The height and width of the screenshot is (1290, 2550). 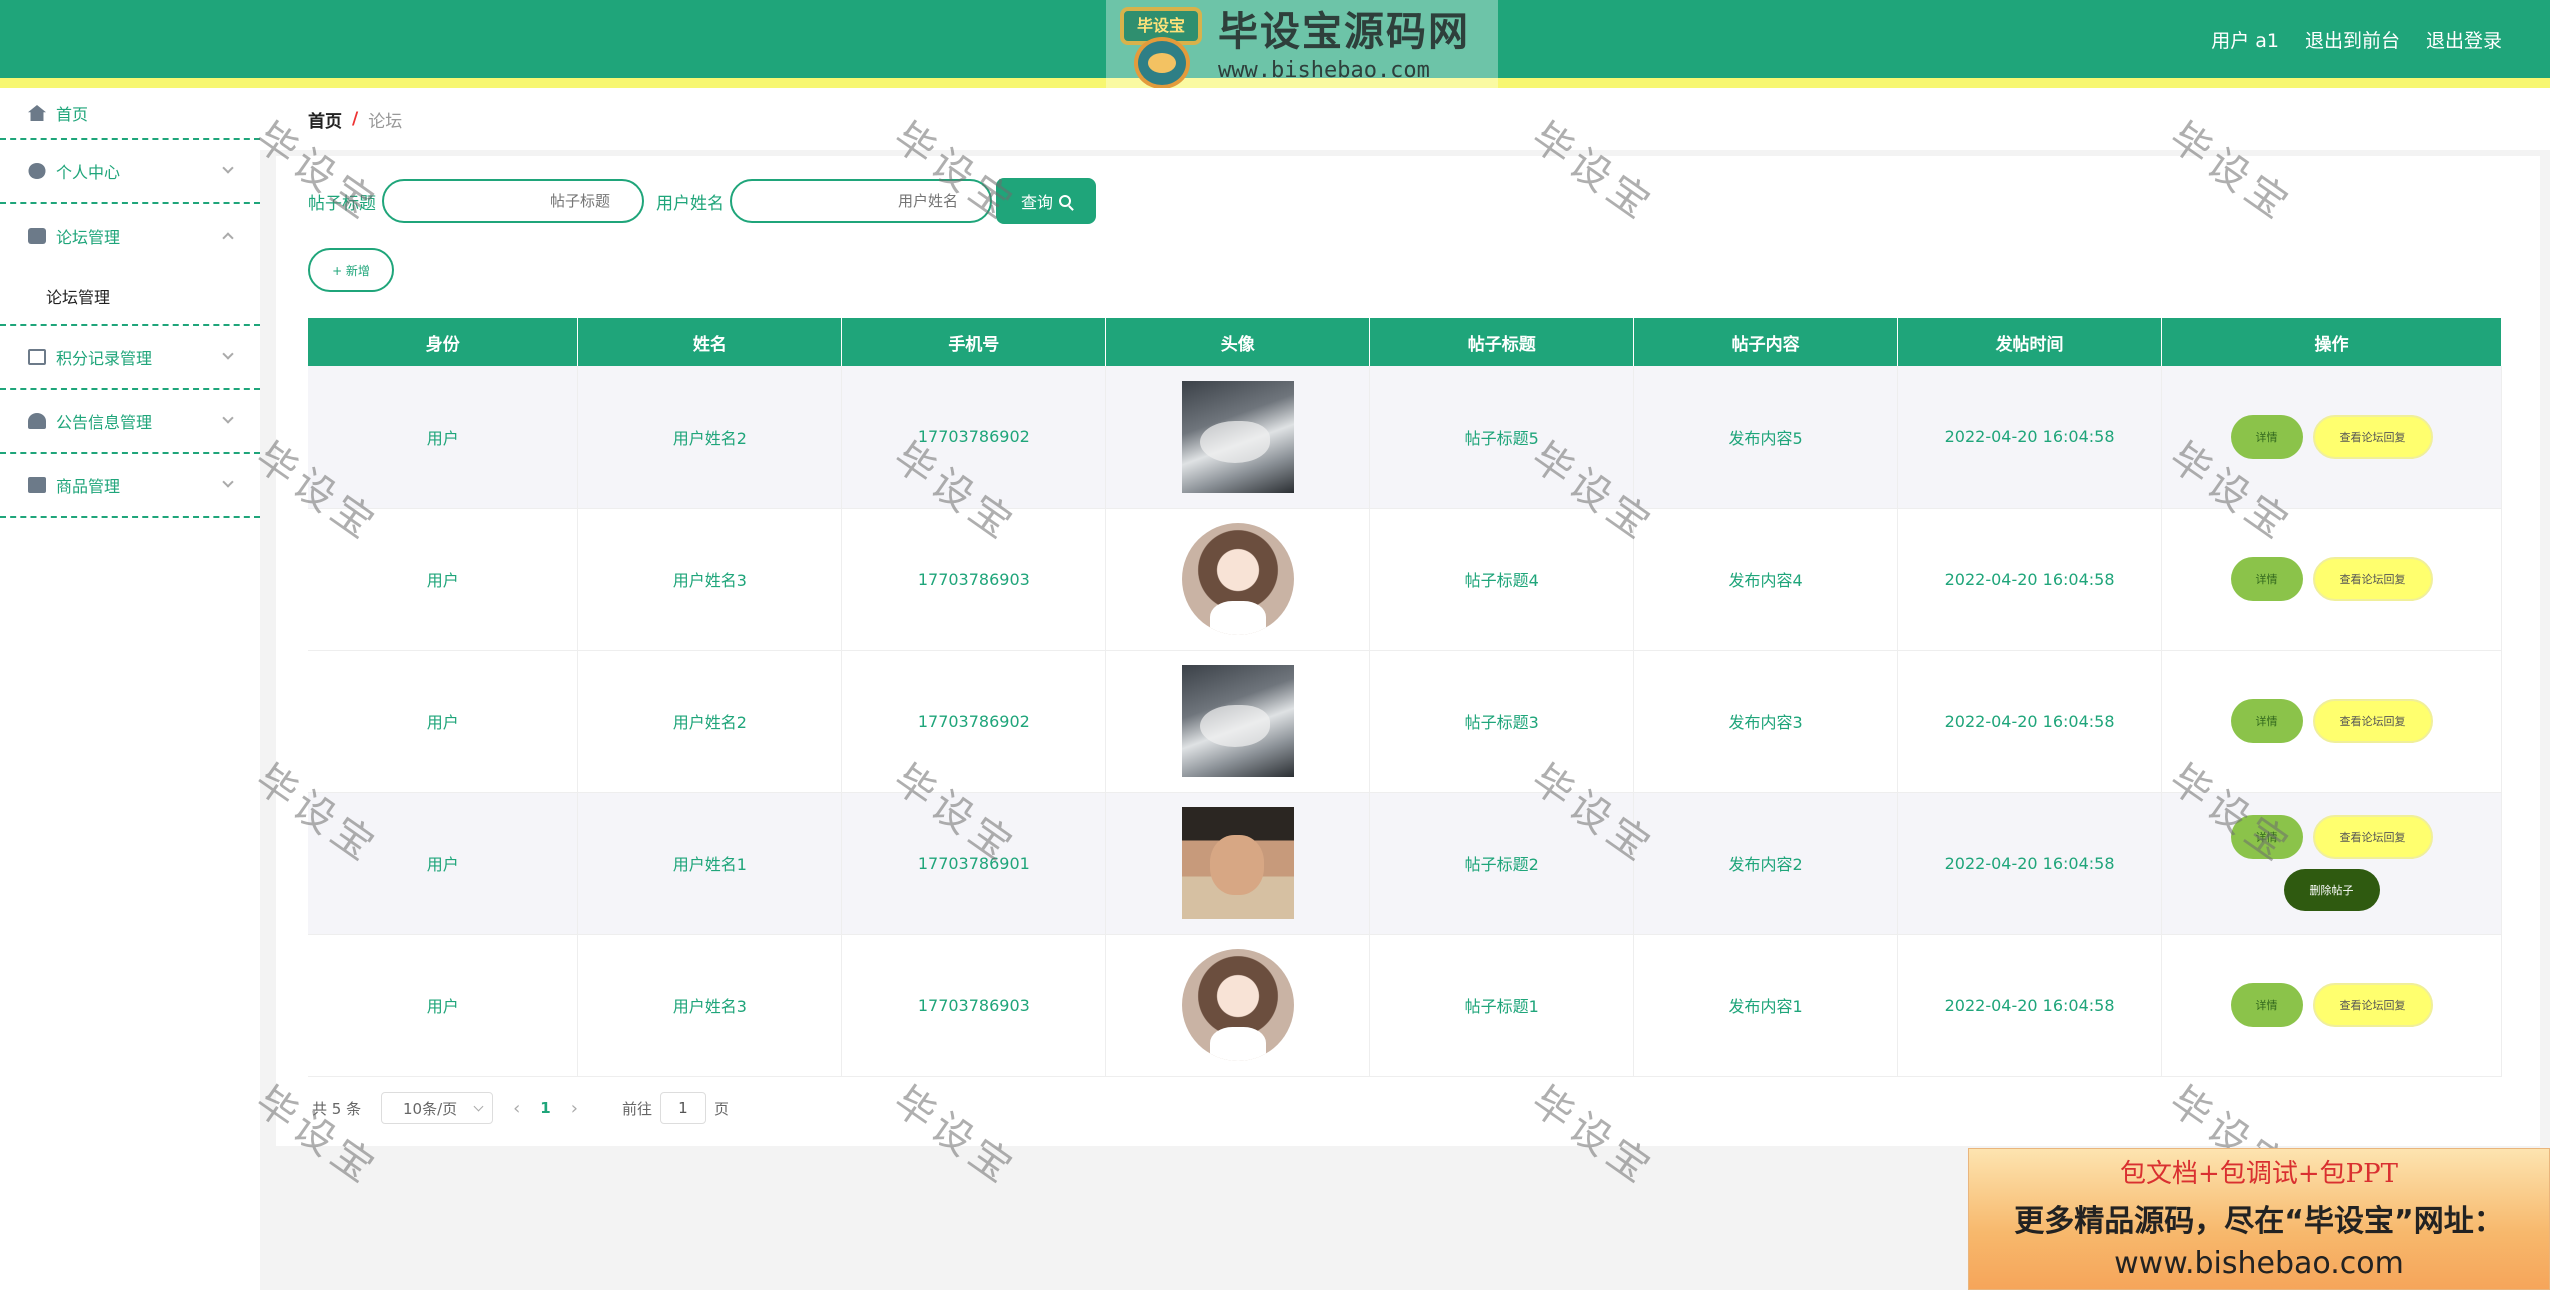 What do you see at coordinates (104, 422) in the screenshot?
I see `sidebar-item-label: 公告信息管理` at bounding box center [104, 422].